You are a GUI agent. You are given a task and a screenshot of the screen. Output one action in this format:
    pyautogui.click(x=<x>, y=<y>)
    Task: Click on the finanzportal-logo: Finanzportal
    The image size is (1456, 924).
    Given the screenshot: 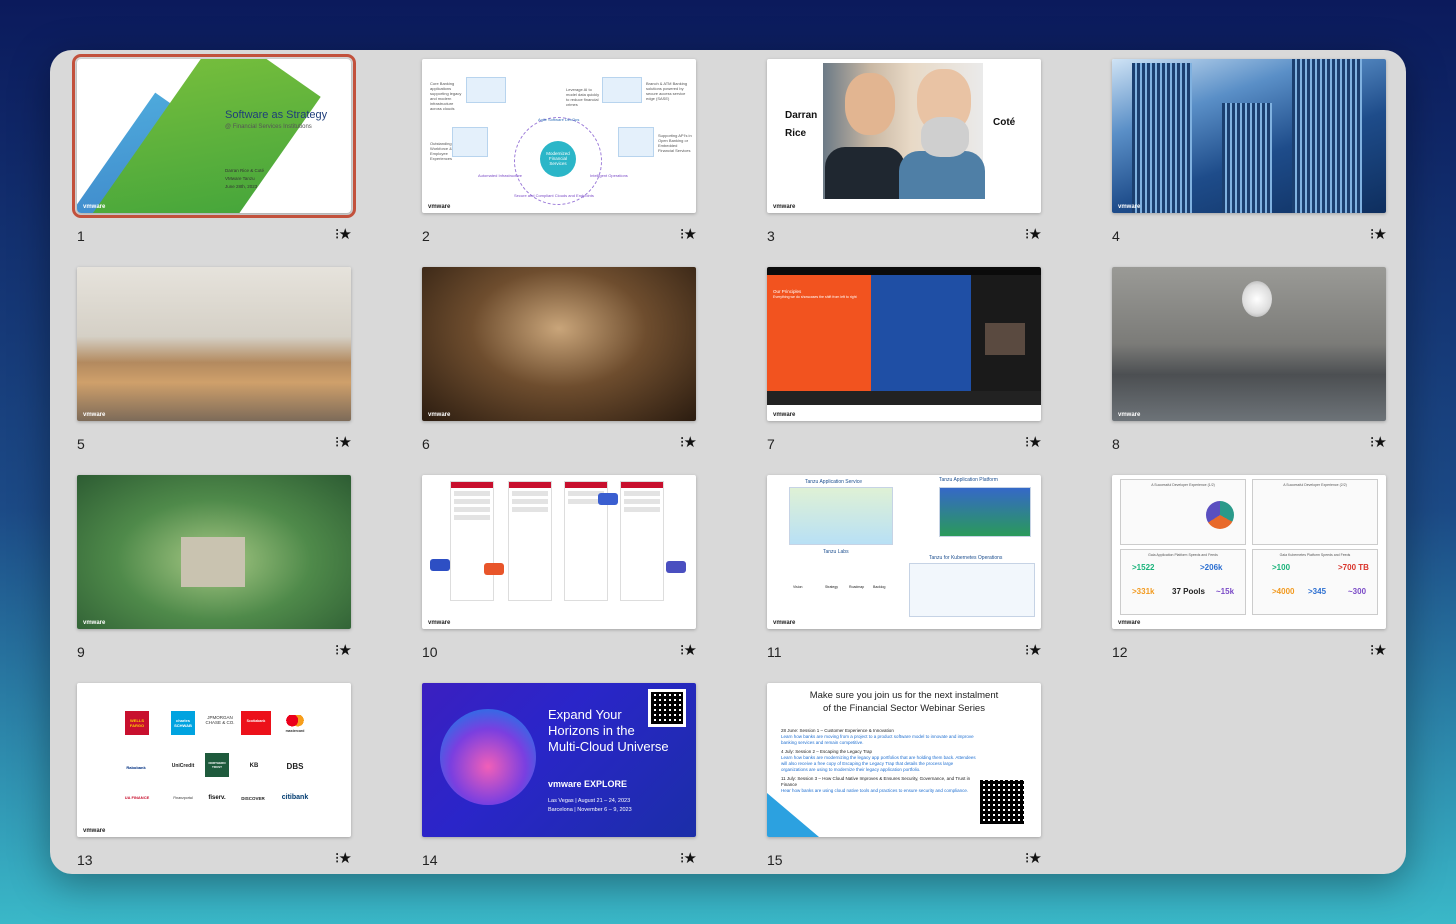 What is the action you would take?
    pyautogui.click(x=183, y=798)
    